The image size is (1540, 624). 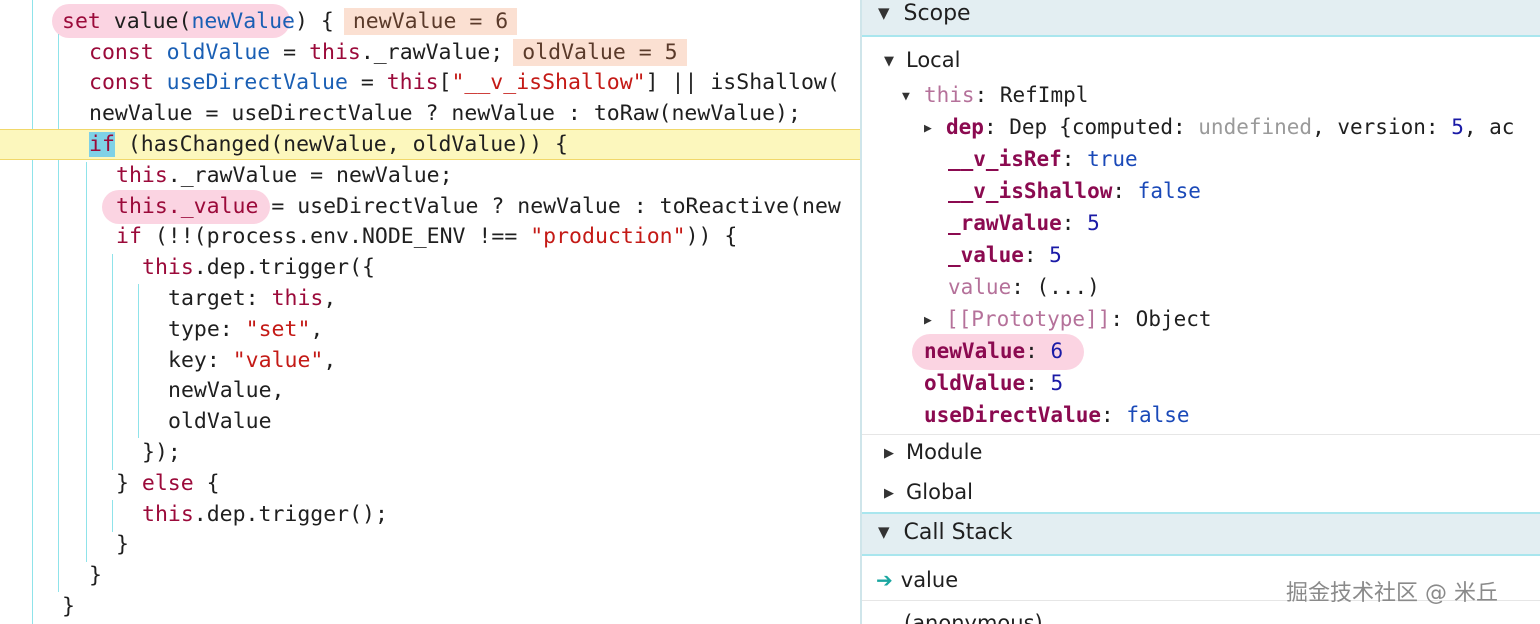 What do you see at coordinates (1057, 383) in the screenshot?
I see `var-value: 5` at bounding box center [1057, 383].